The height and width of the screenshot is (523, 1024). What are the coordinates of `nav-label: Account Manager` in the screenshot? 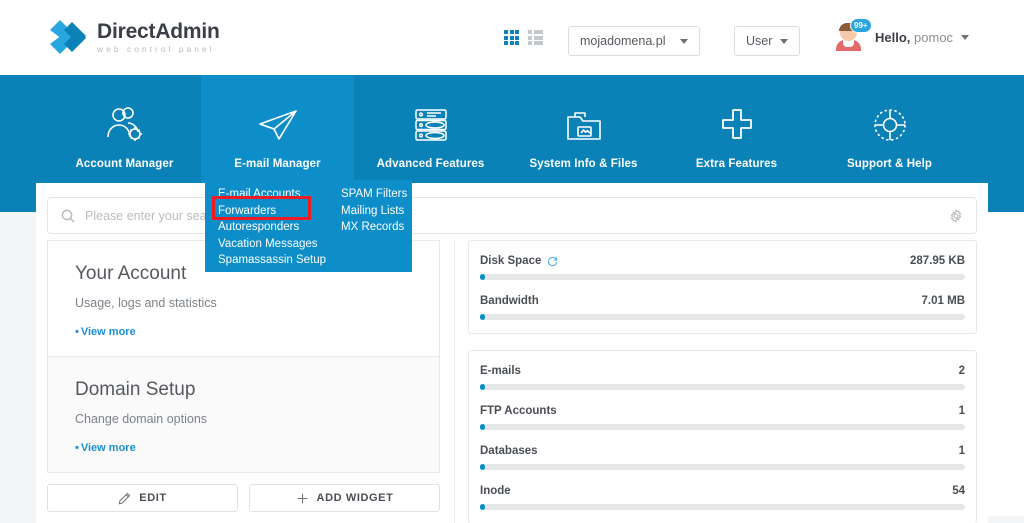 It's located at (124, 164).